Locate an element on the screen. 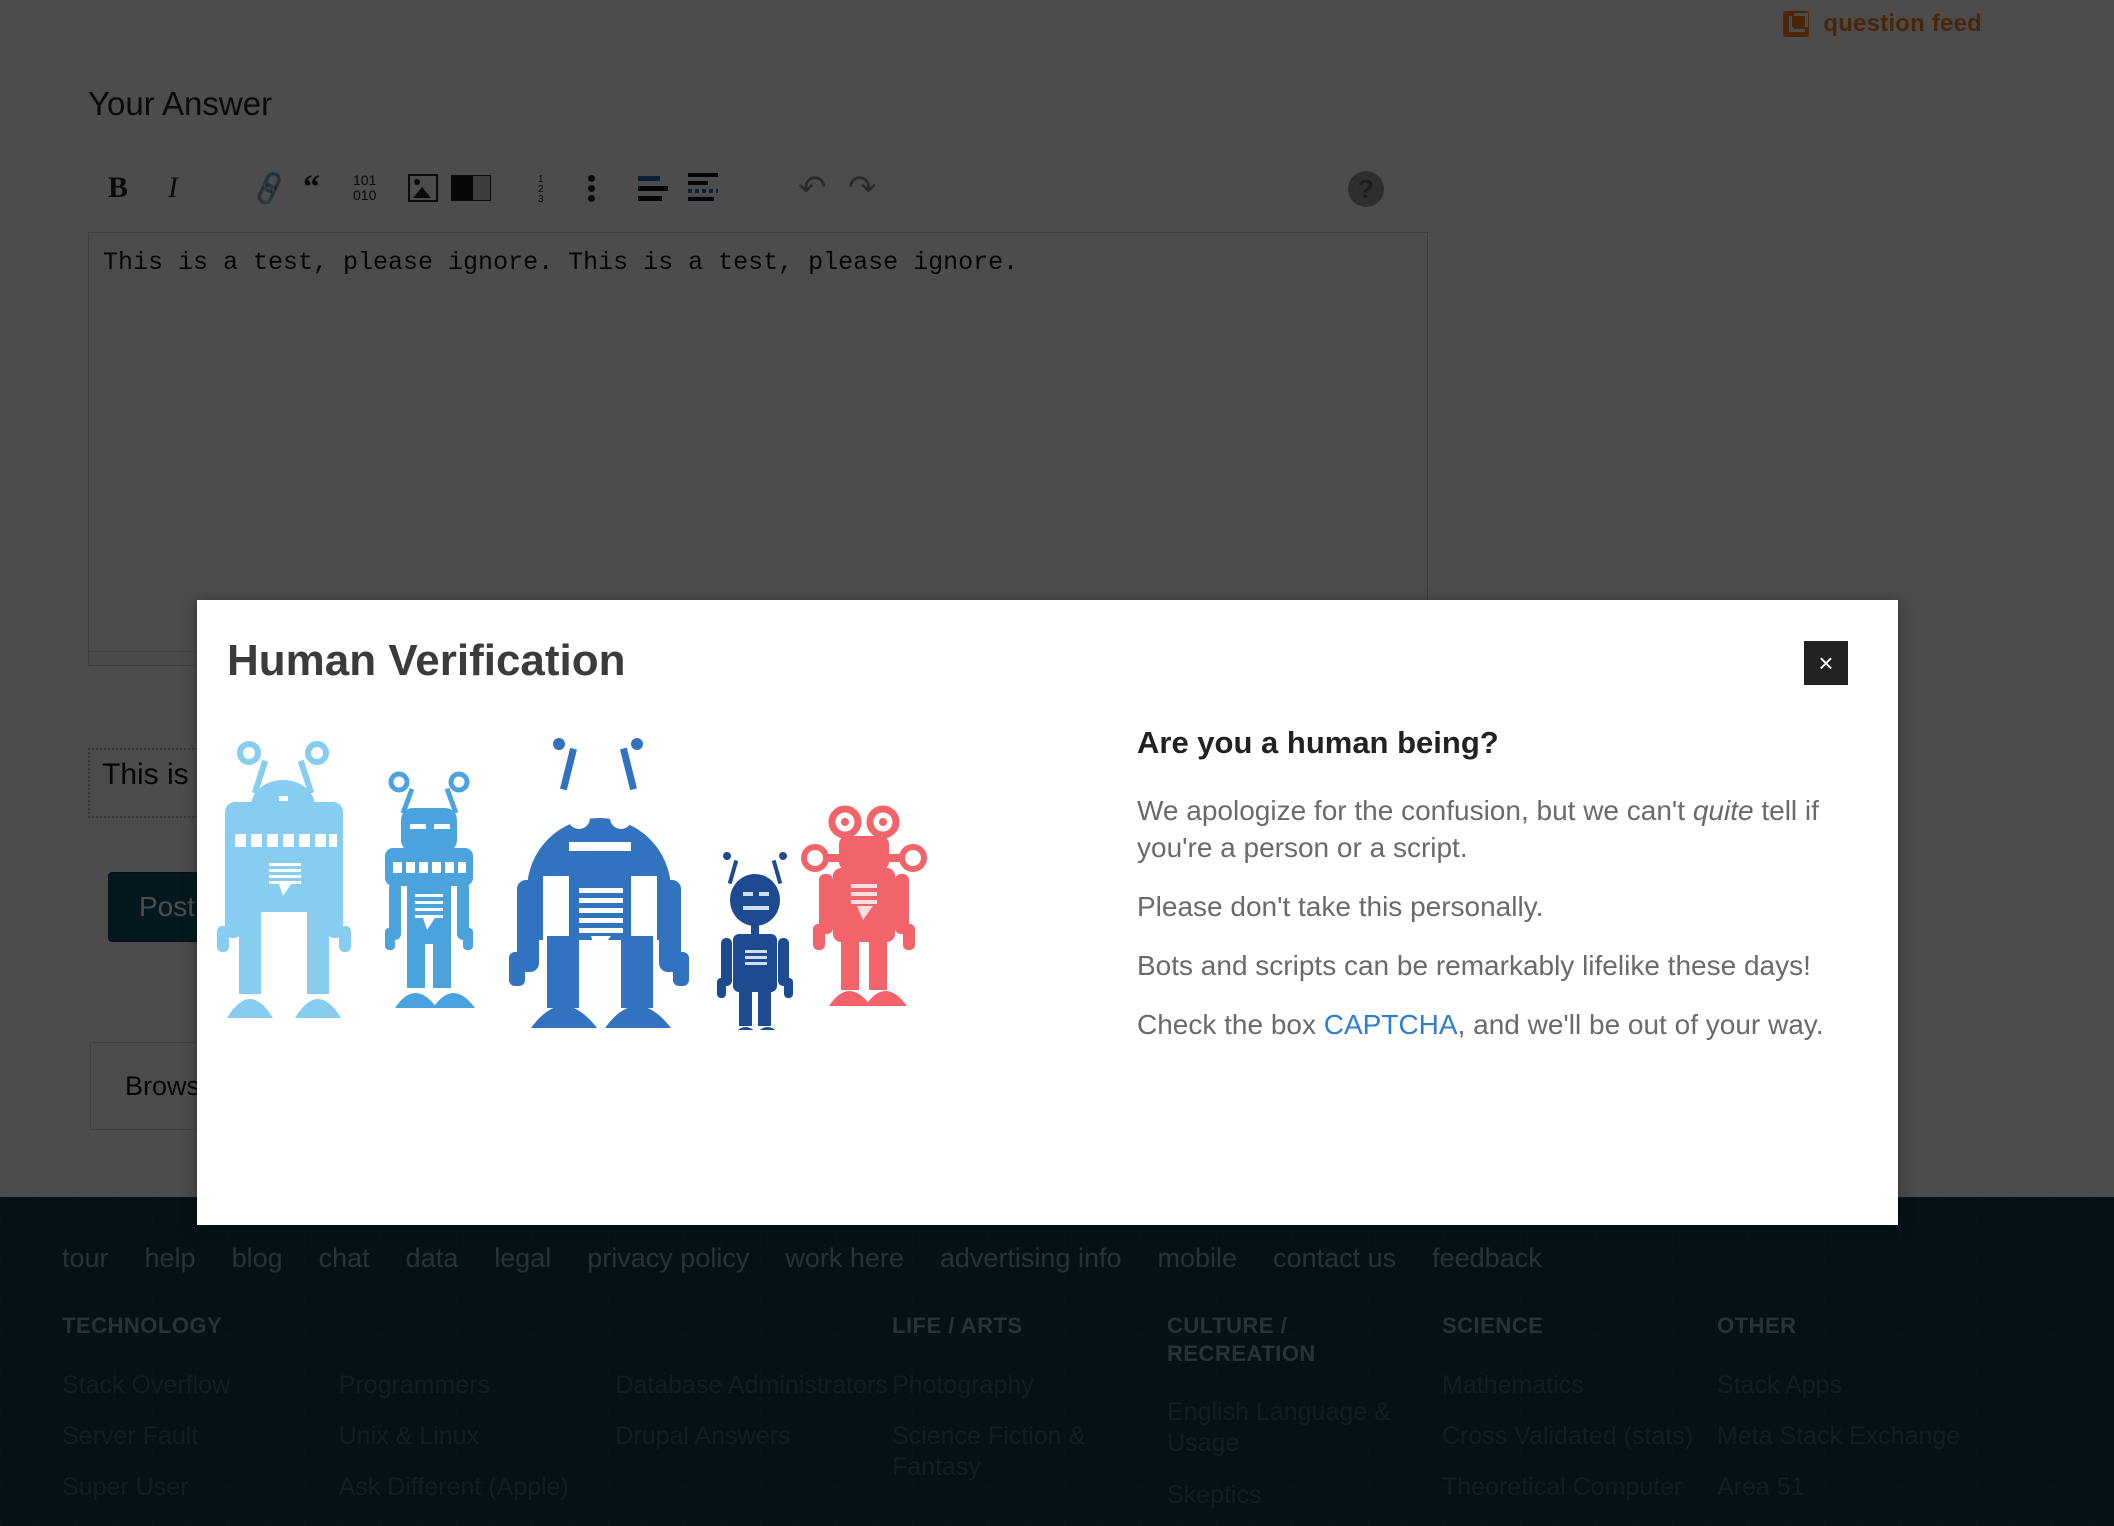 This screenshot has height=1526, width=2114. captcha-link: CAPTCHA is located at coordinates (1391, 1024).